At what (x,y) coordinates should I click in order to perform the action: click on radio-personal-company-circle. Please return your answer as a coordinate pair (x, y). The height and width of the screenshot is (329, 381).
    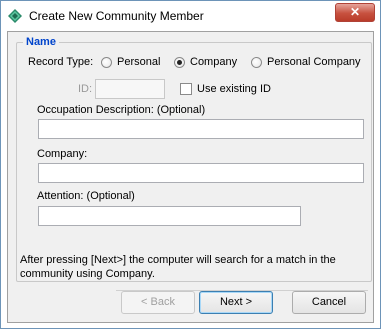
    Looking at the image, I should click on (256, 62).